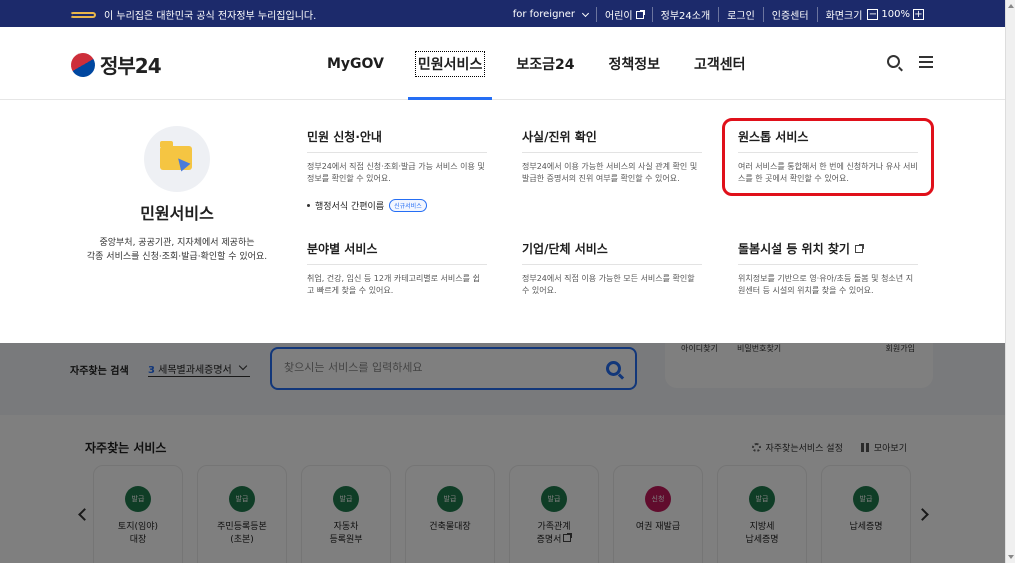  What do you see at coordinates (549, 540) in the screenshot?
I see `card-label-text: 증명서` at bounding box center [549, 540].